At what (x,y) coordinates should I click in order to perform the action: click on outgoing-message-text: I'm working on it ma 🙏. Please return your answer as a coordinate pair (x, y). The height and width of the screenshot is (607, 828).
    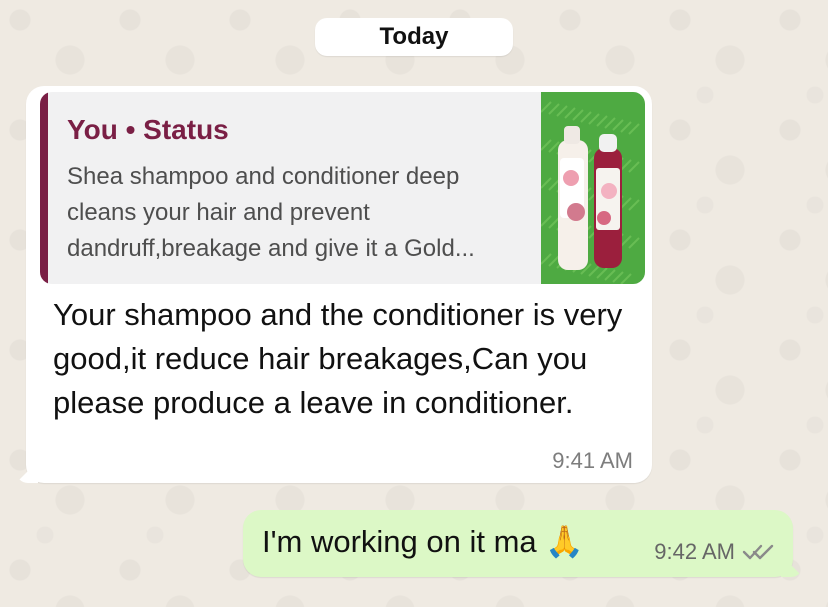
    Looking at the image, I should click on (423, 541).